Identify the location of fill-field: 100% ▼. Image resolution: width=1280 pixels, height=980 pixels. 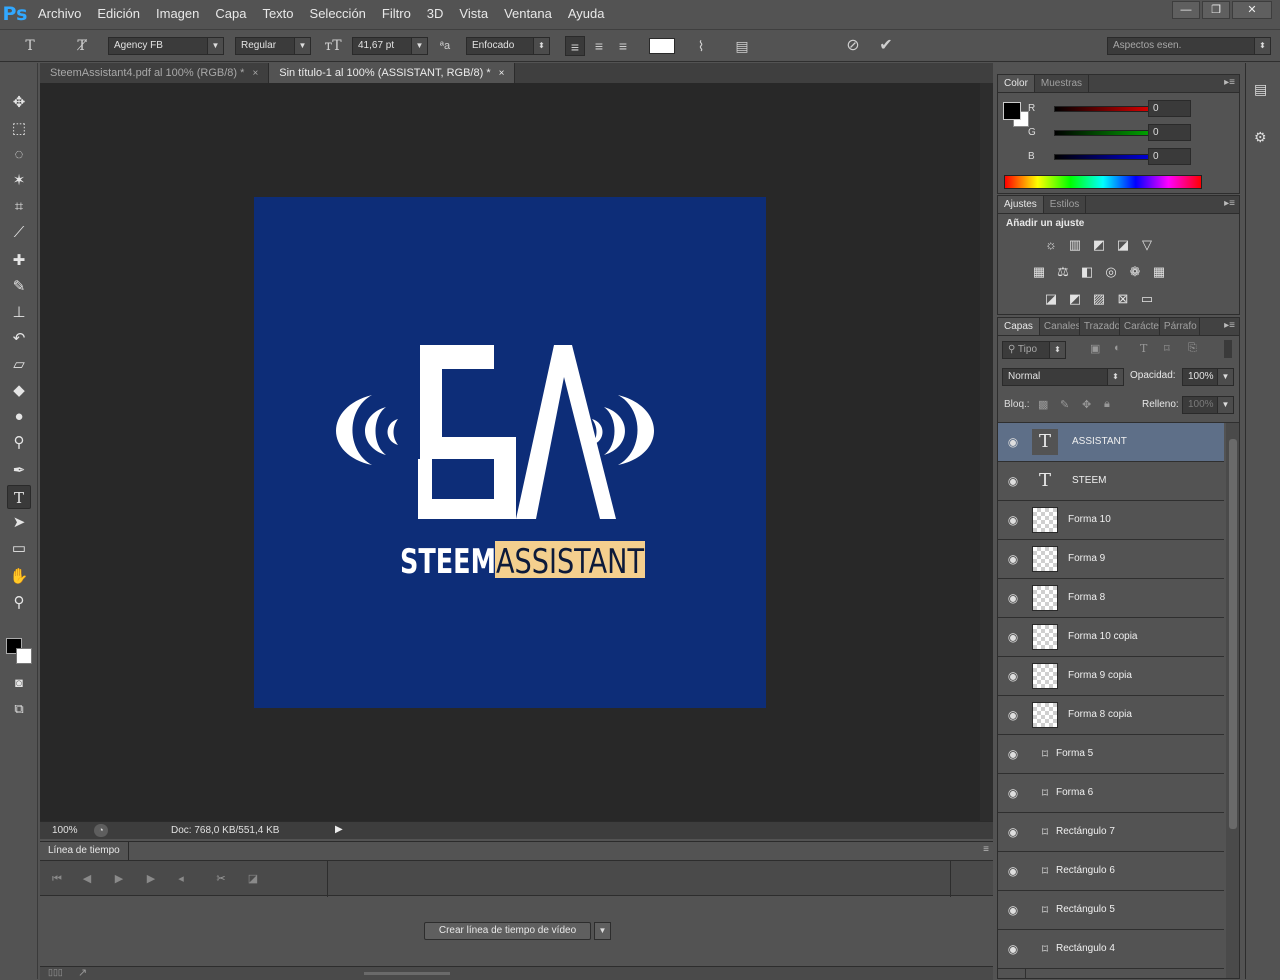
(1208, 405).